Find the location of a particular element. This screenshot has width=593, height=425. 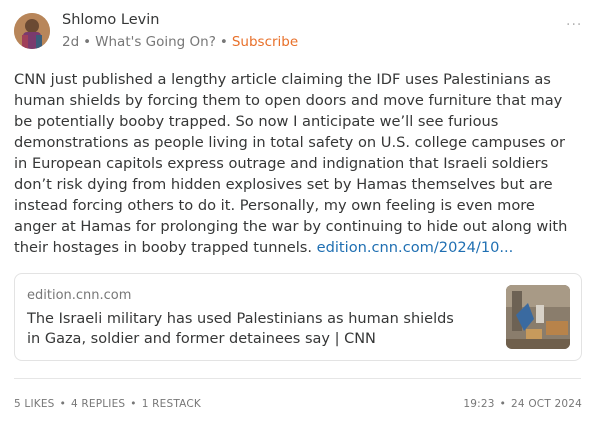

likes-count: 5 LIKES is located at coordinates (34, 404).